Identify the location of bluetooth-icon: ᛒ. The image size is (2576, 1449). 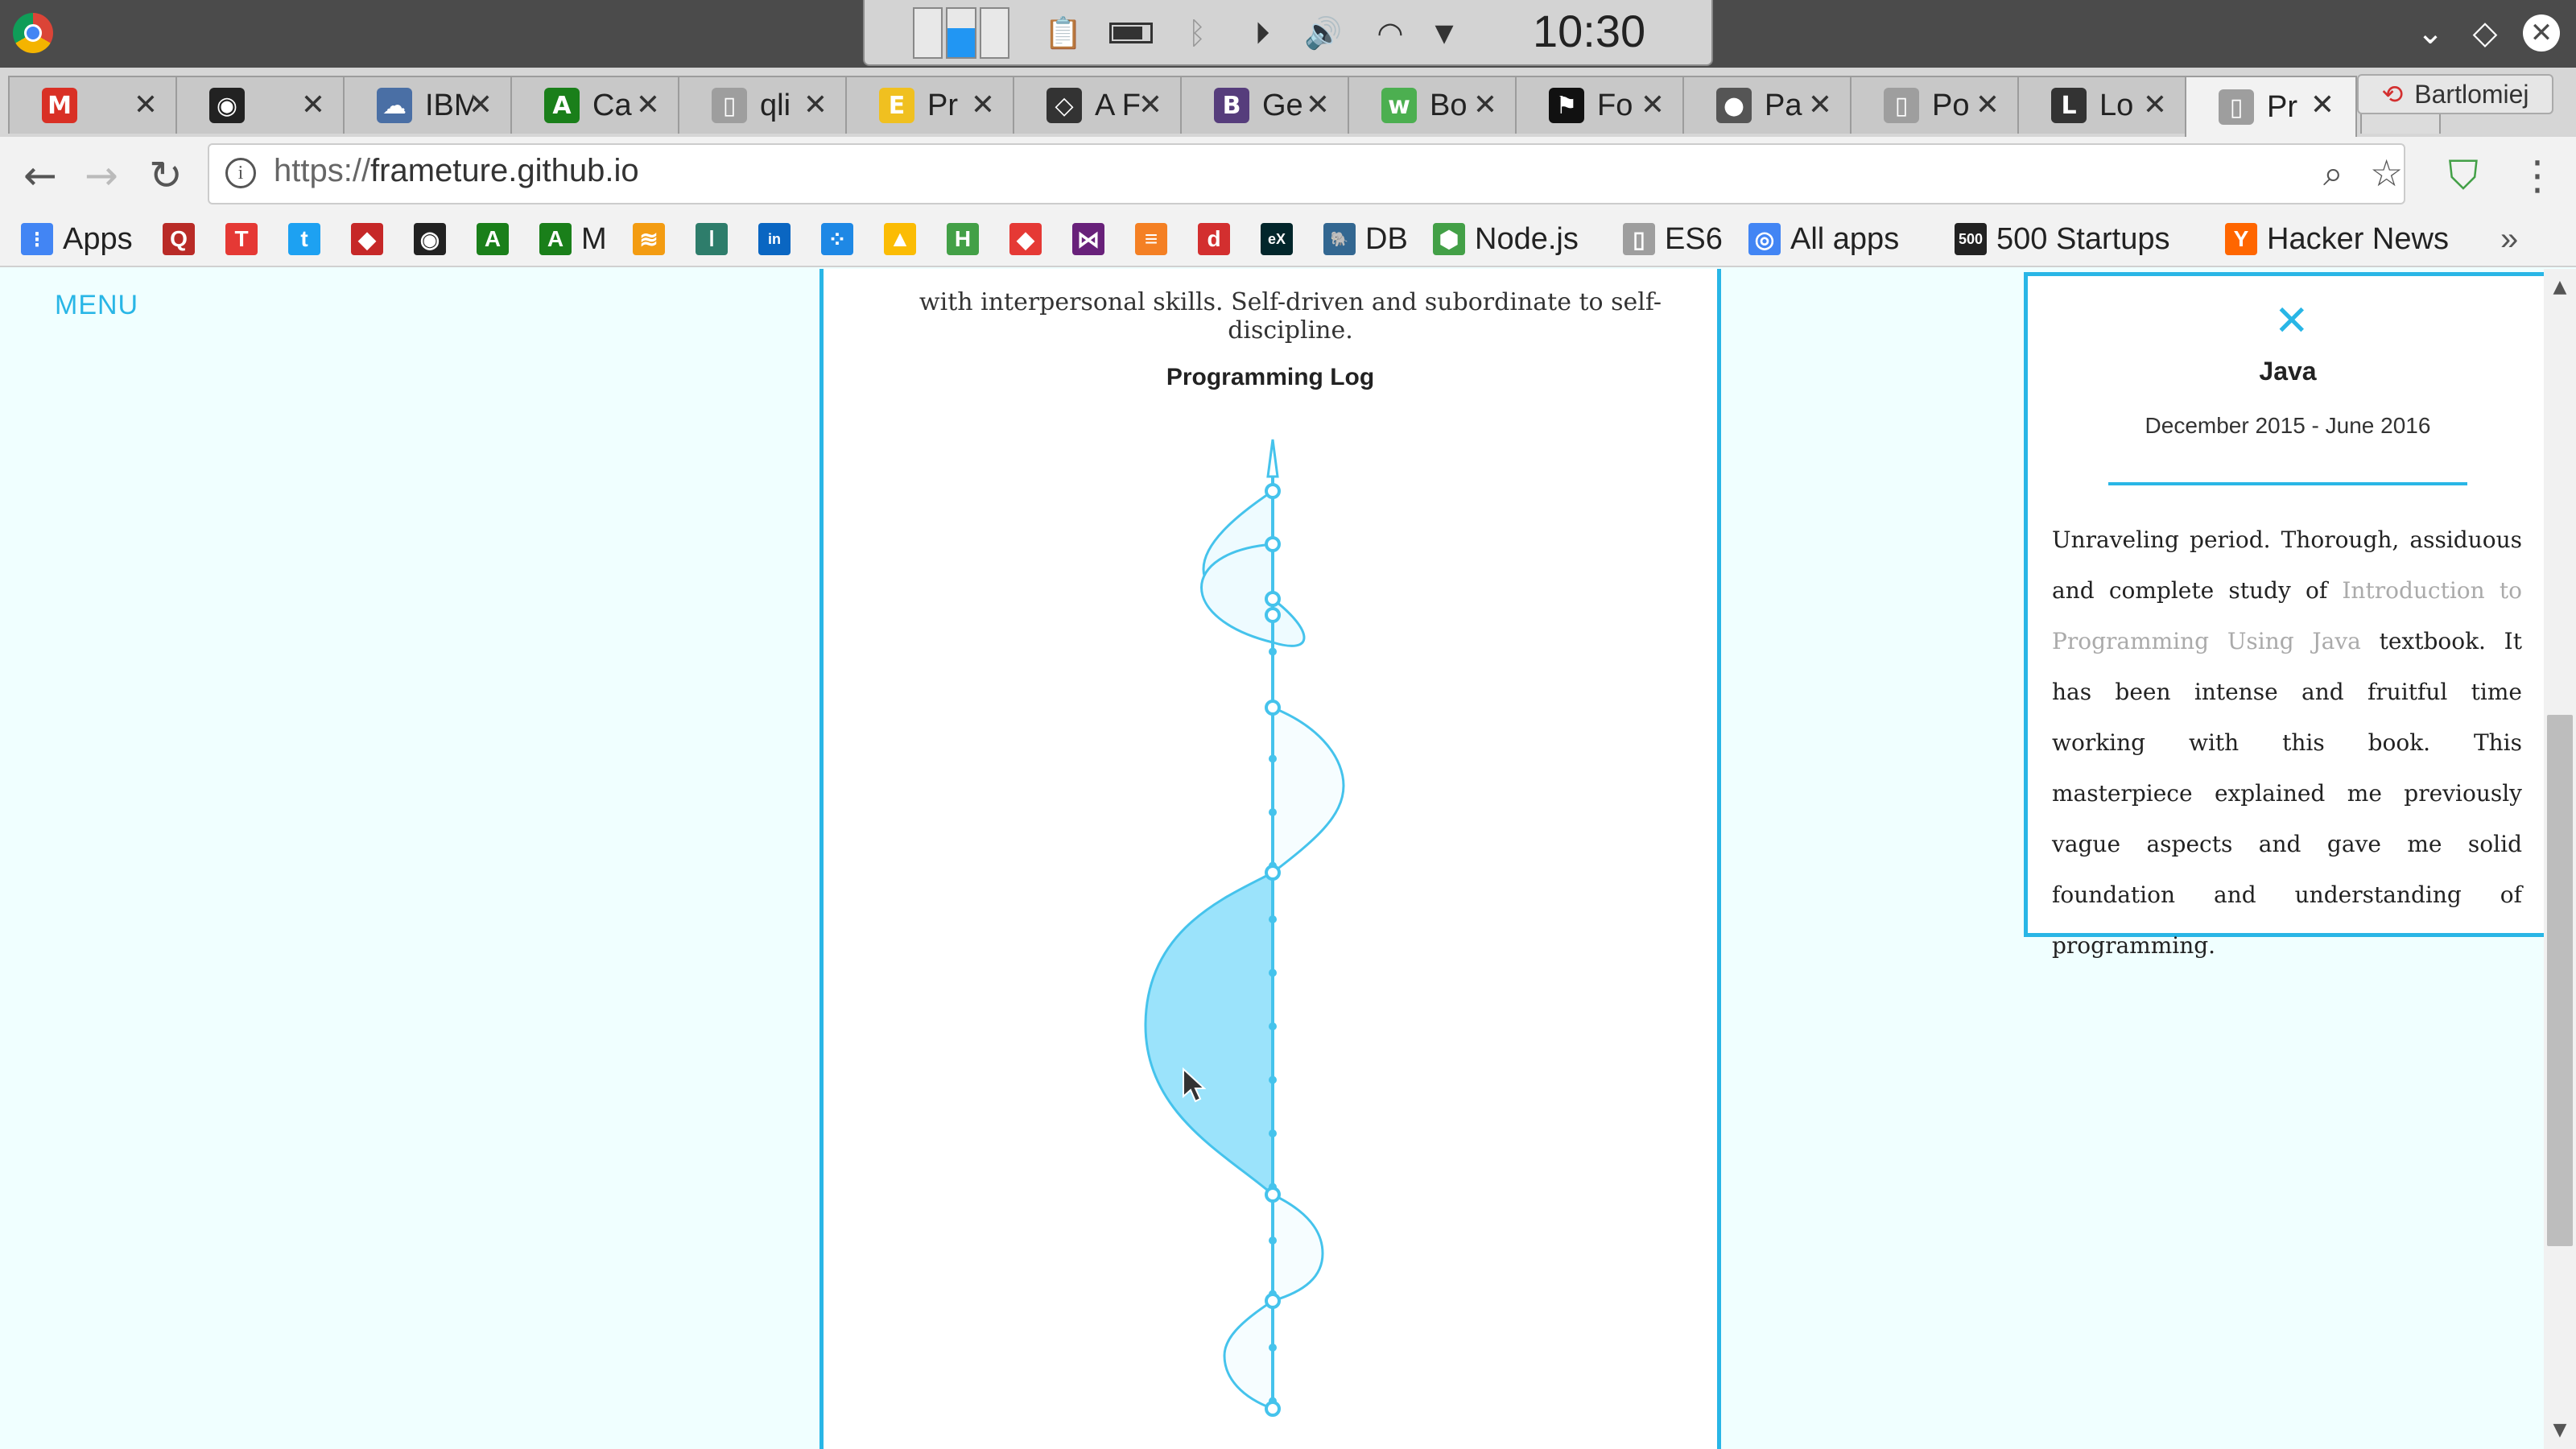
(1197, 33).